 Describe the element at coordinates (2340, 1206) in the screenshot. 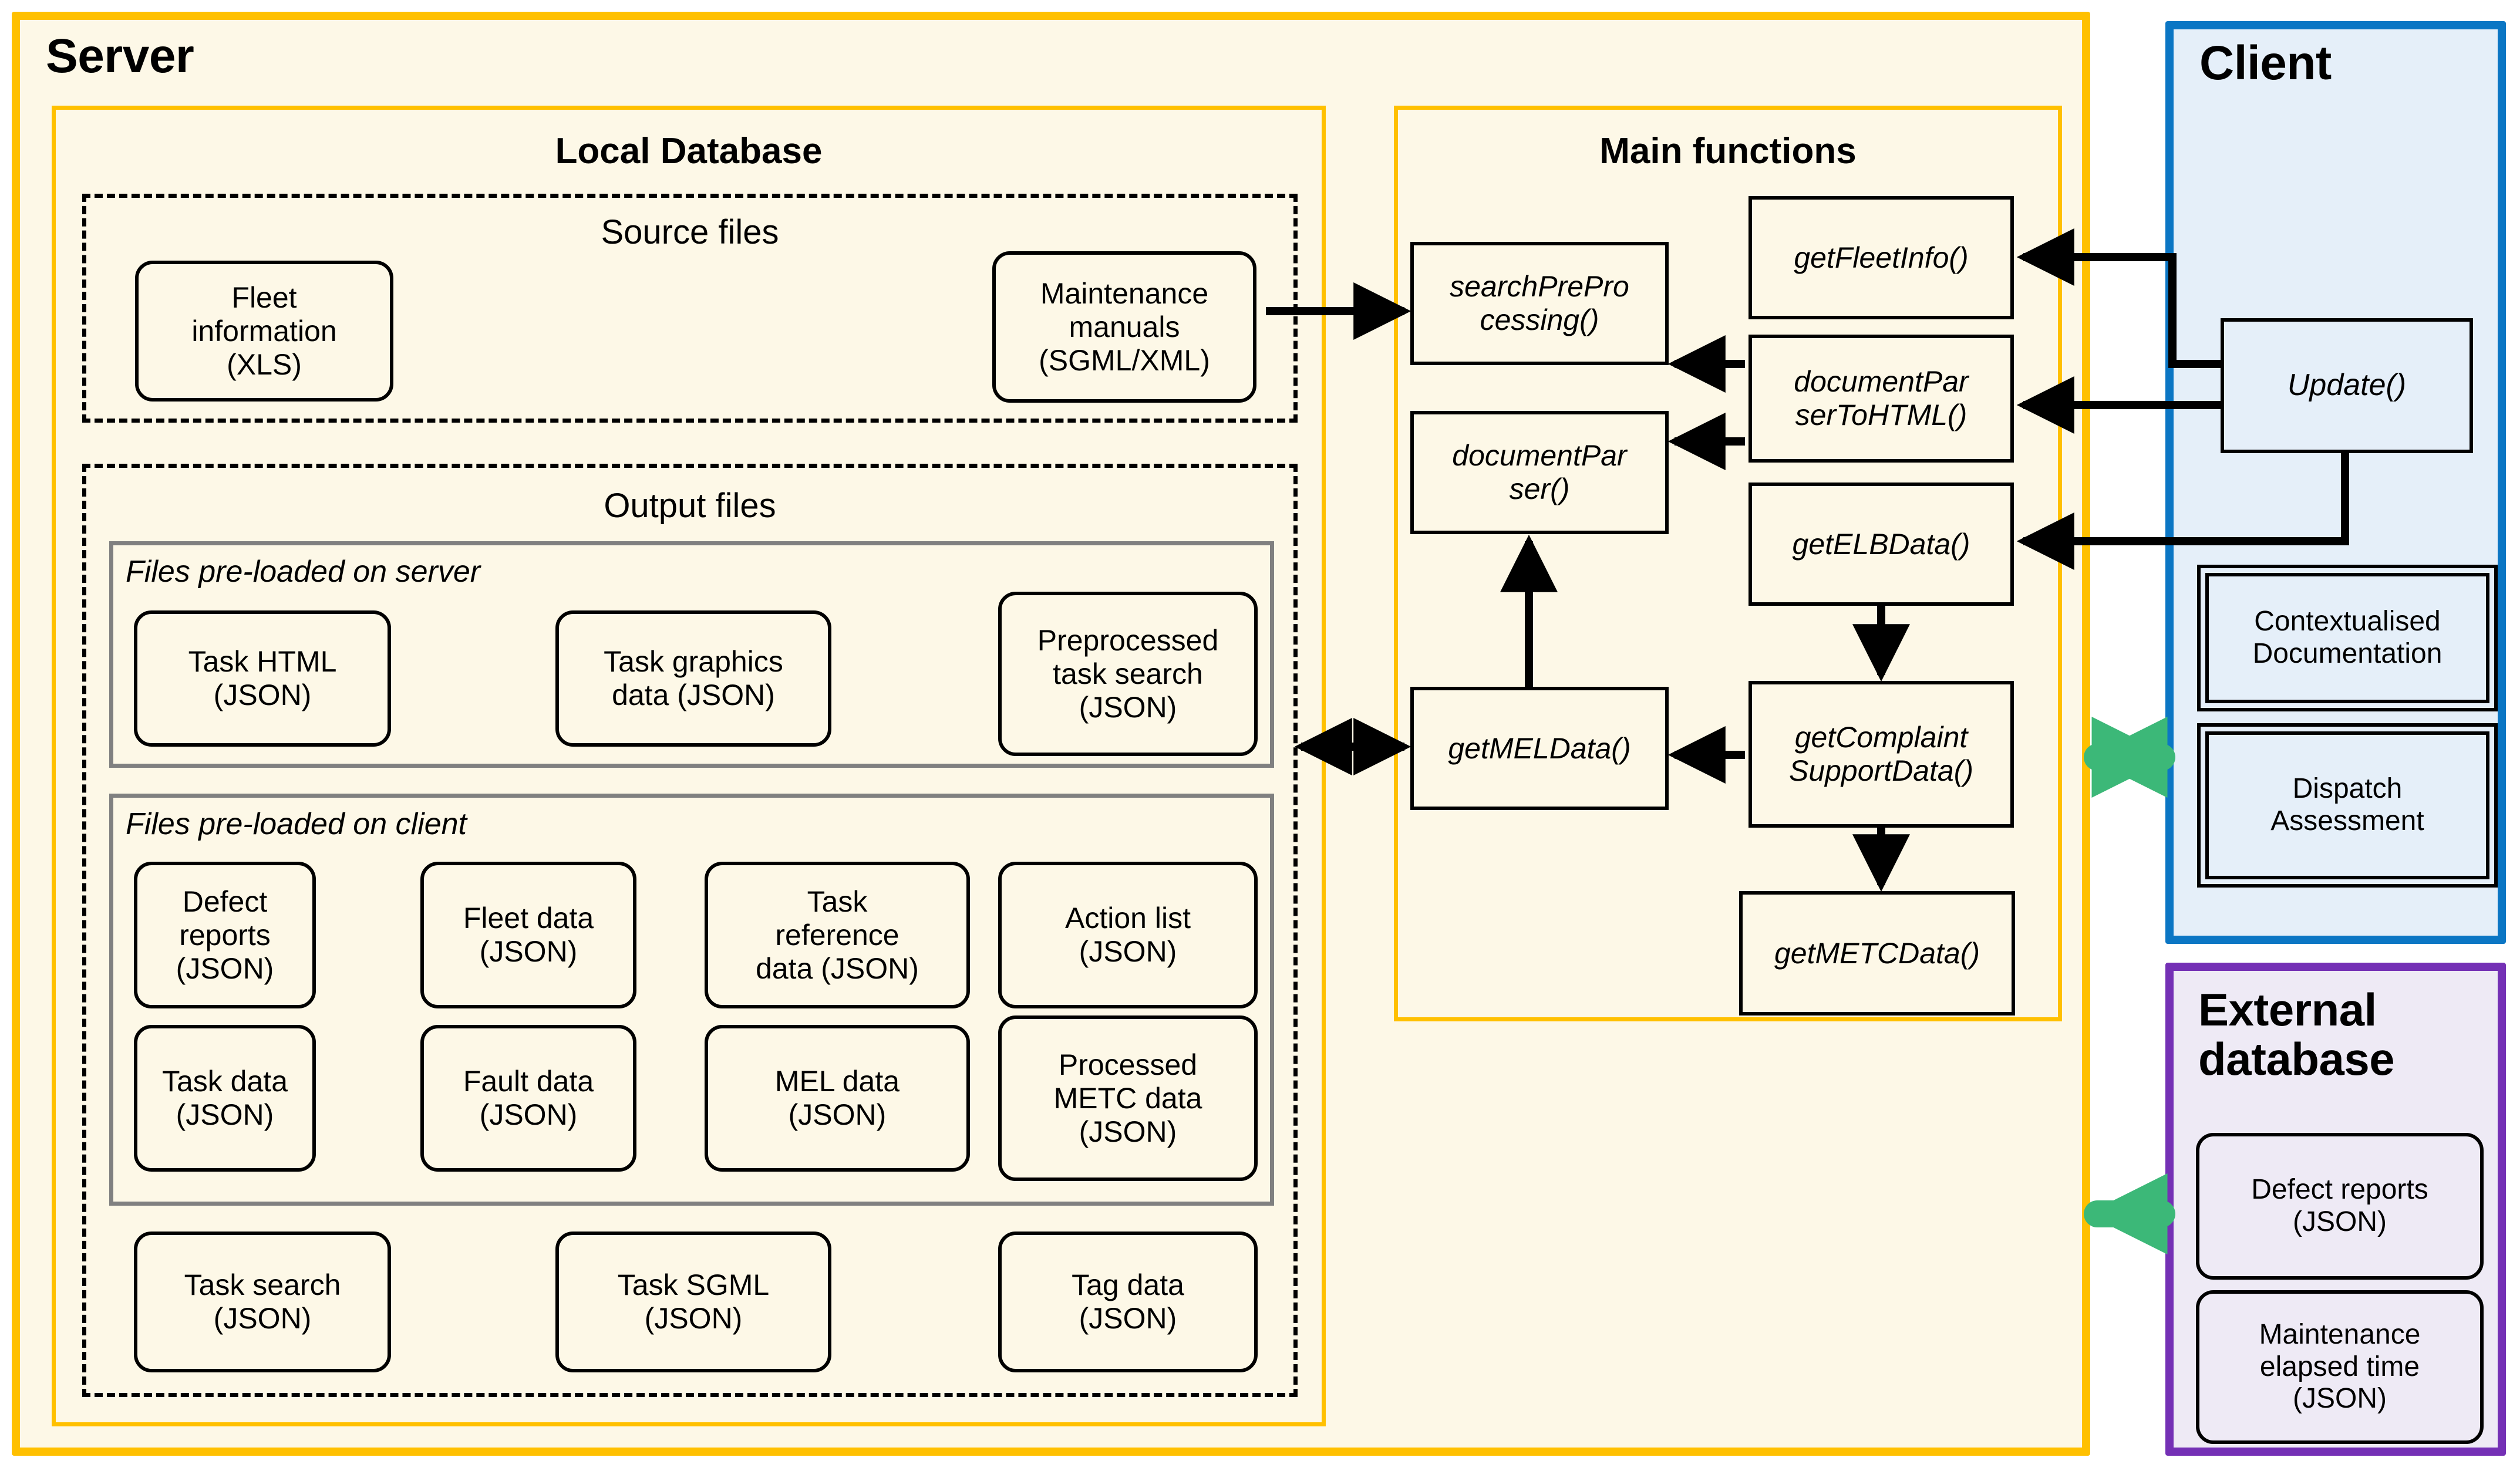

I see `node-ext-defect-reports: Defect reports (JSON)` at that location.